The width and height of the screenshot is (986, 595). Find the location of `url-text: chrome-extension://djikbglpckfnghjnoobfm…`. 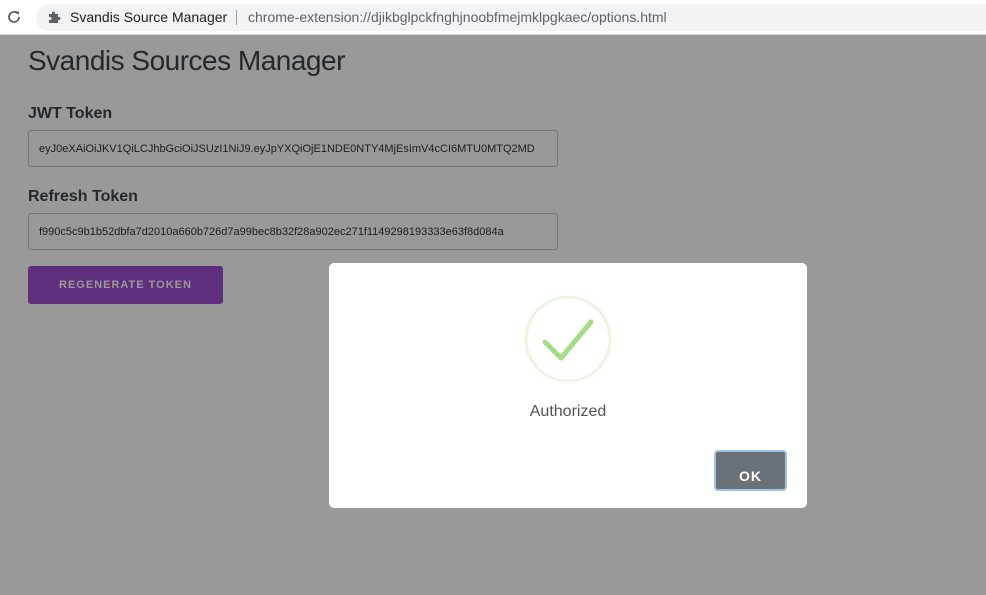

url-text: chrome-extension://djikbglpckfnghjnoobfm… is located at coordinates (457, 17).